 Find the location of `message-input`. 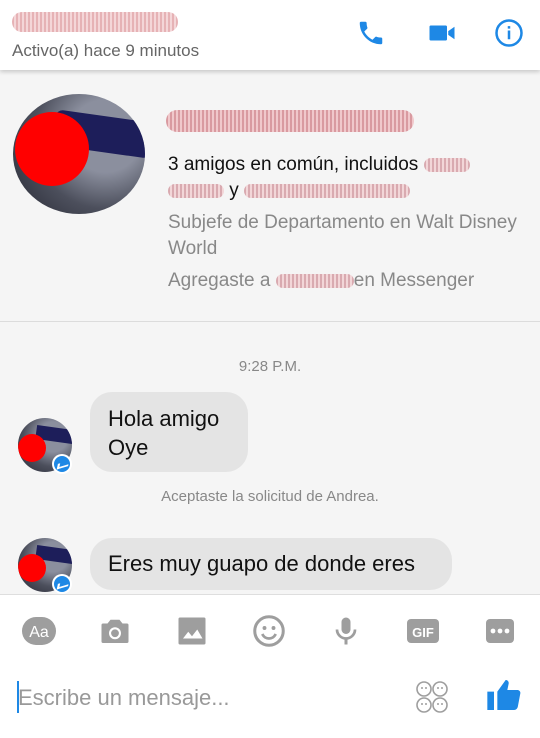

message-input is located at coordinates (208, 698).